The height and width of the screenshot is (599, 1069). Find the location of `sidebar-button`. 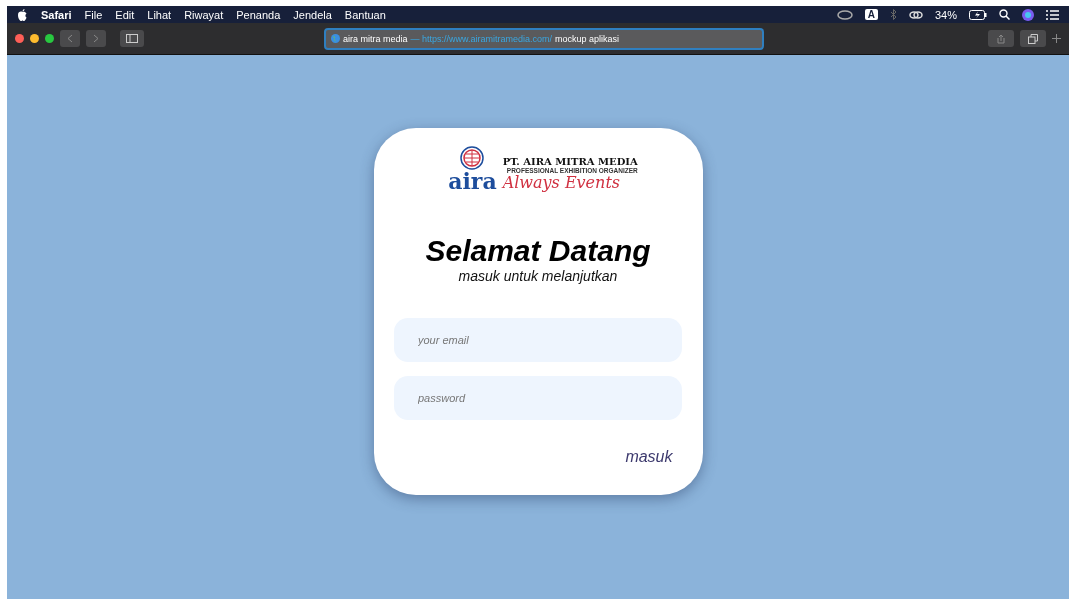

sidebar-button is located at coordinates (132, 38).